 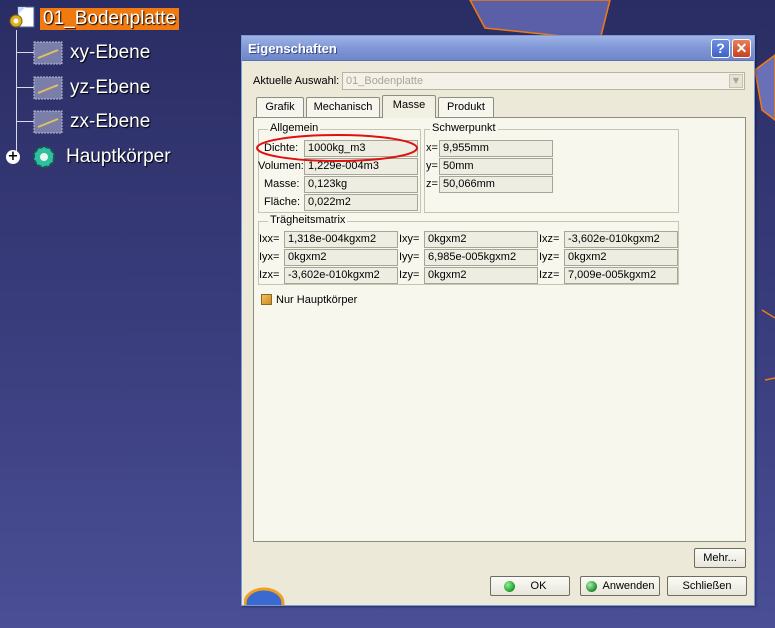 What do you see at coordinates (110, 19) in the screenshot?
I see `tree-root-label: 01_Bodenplatte` at bounding box center [110, 19].